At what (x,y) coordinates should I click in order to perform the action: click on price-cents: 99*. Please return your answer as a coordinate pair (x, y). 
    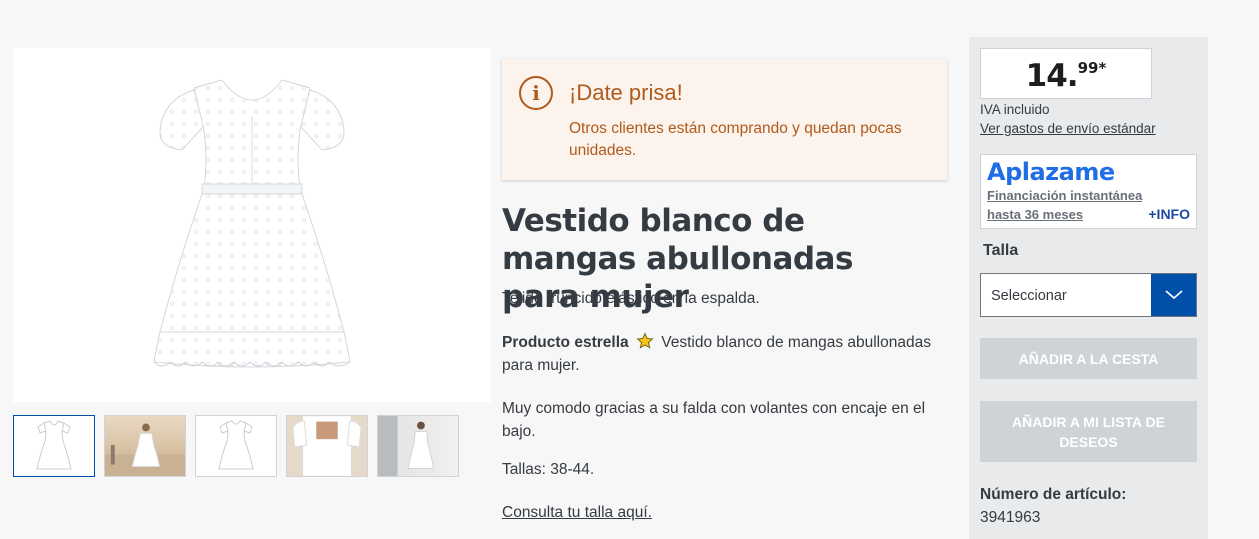
    Looking at the image, I should click on (1092, 68).